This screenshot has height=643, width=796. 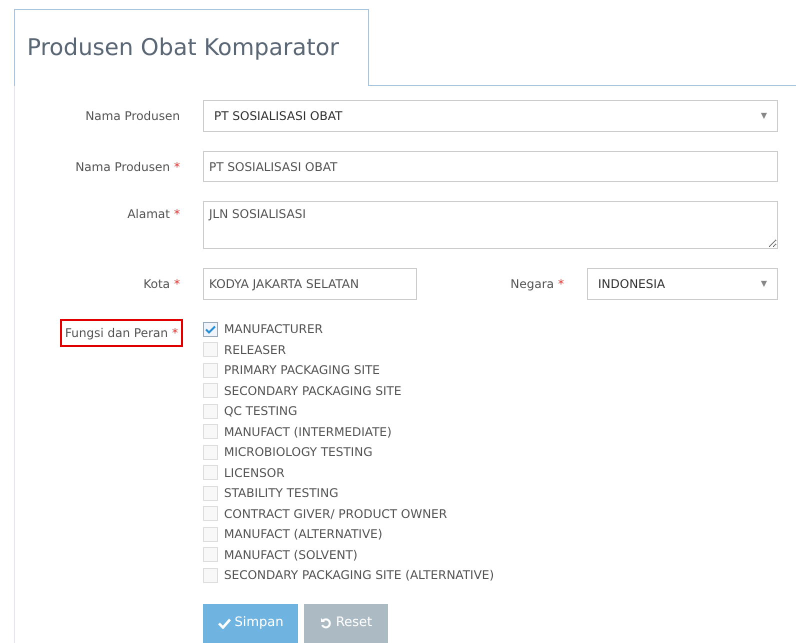 What do you see at coordinates (281, 493) in the screenshot?
I see `checkbox-label: STABILITY TESTING` at bounding box center [281, 493].